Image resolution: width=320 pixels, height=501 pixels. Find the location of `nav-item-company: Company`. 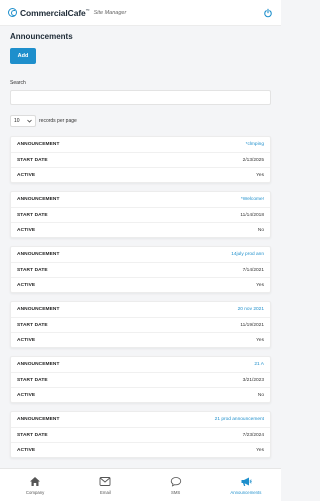

nav-item-company: Company is located at coordinates (35, 485).